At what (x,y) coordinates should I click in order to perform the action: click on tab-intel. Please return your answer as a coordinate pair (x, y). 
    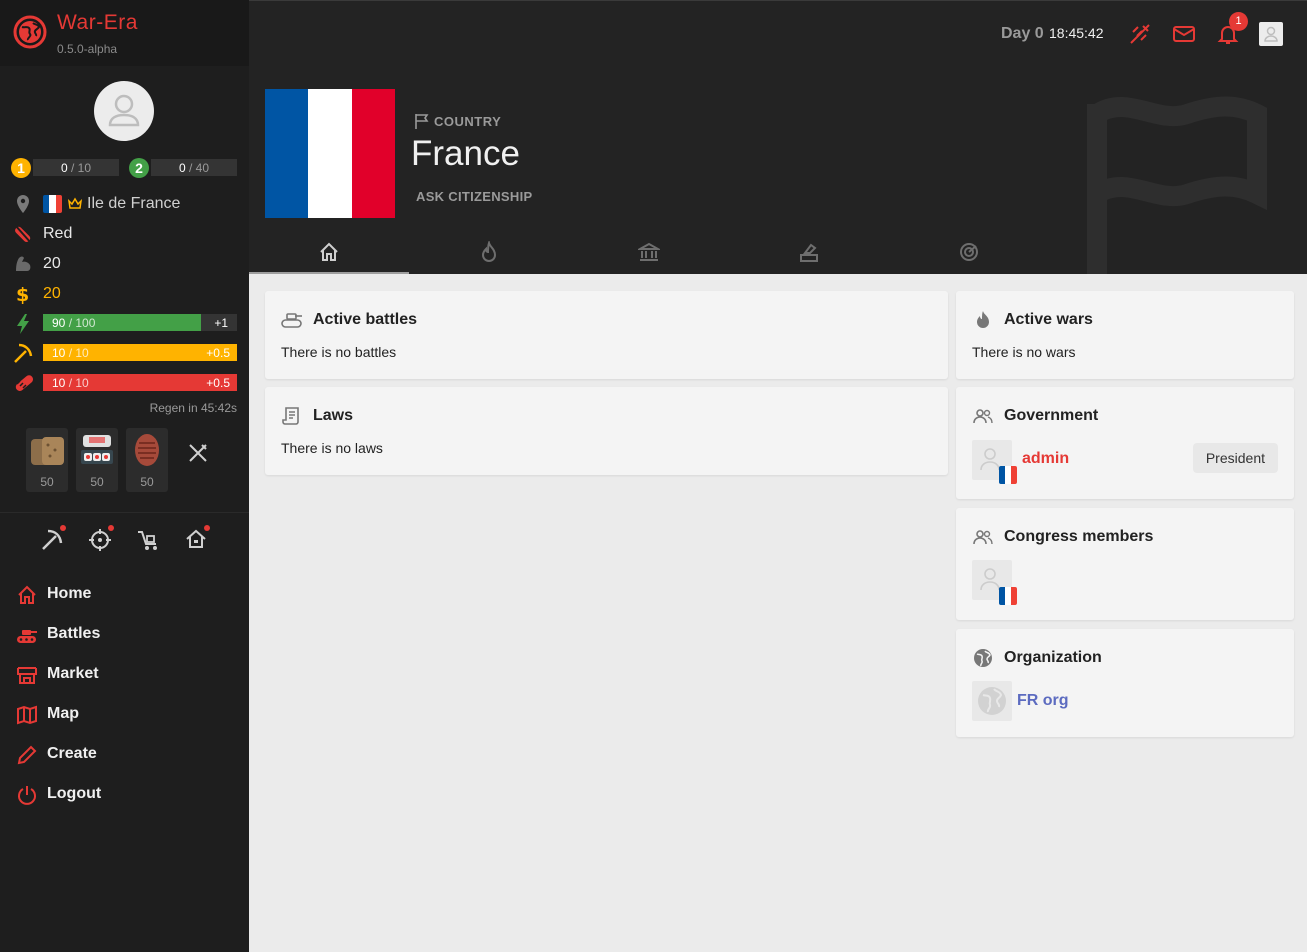
    Looking at the image, I should click on (969, 252).